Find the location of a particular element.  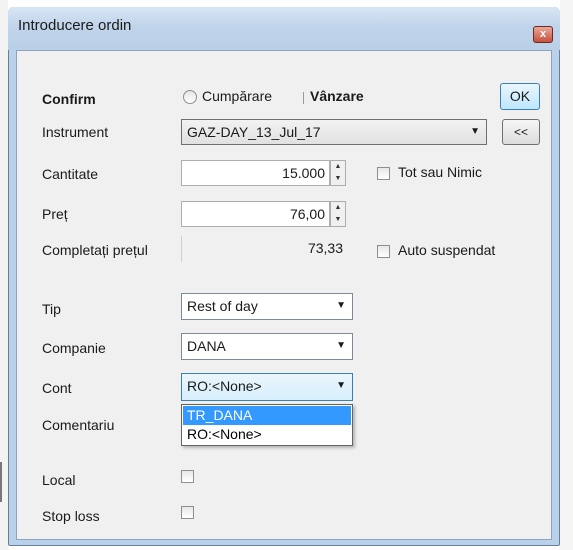

instrument-value: GAZ-DAY_13_Jul_17 is located at coordinates (254, 132).